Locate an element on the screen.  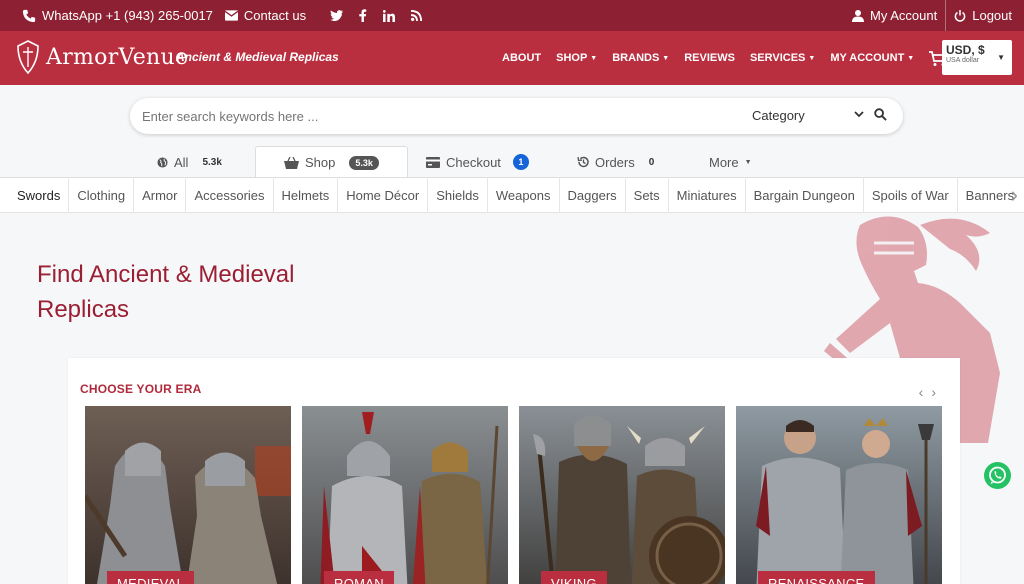
whatsapp-float-button is located at coordinates (997, 475).